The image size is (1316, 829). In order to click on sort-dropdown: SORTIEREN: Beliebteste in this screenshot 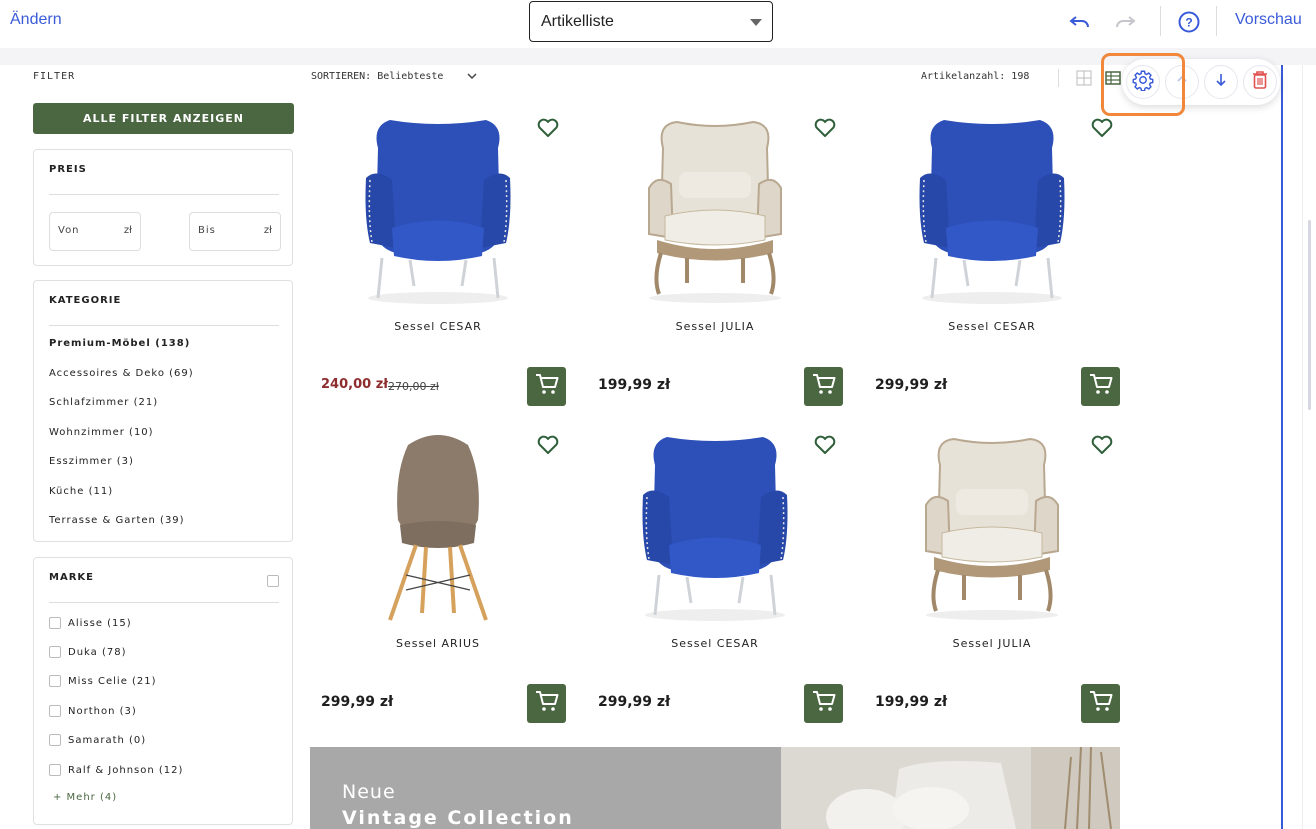, I will do `click(395, 76)`.